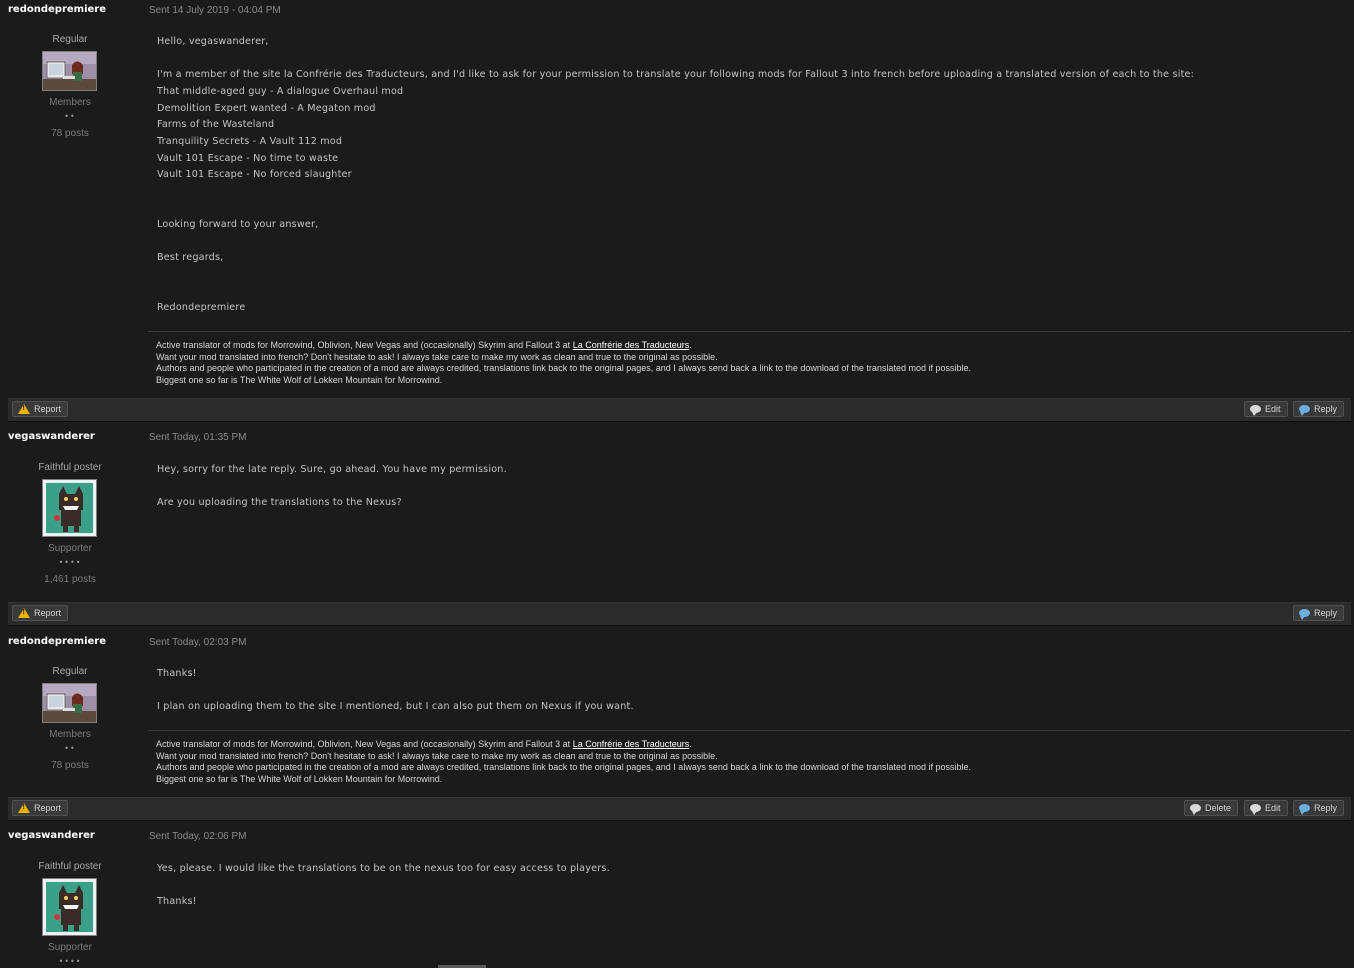 This screenshot has width=1354, height=968. I want to click on message-line: Vault 101 Escape - No forced slaughter, so click(254, 174).